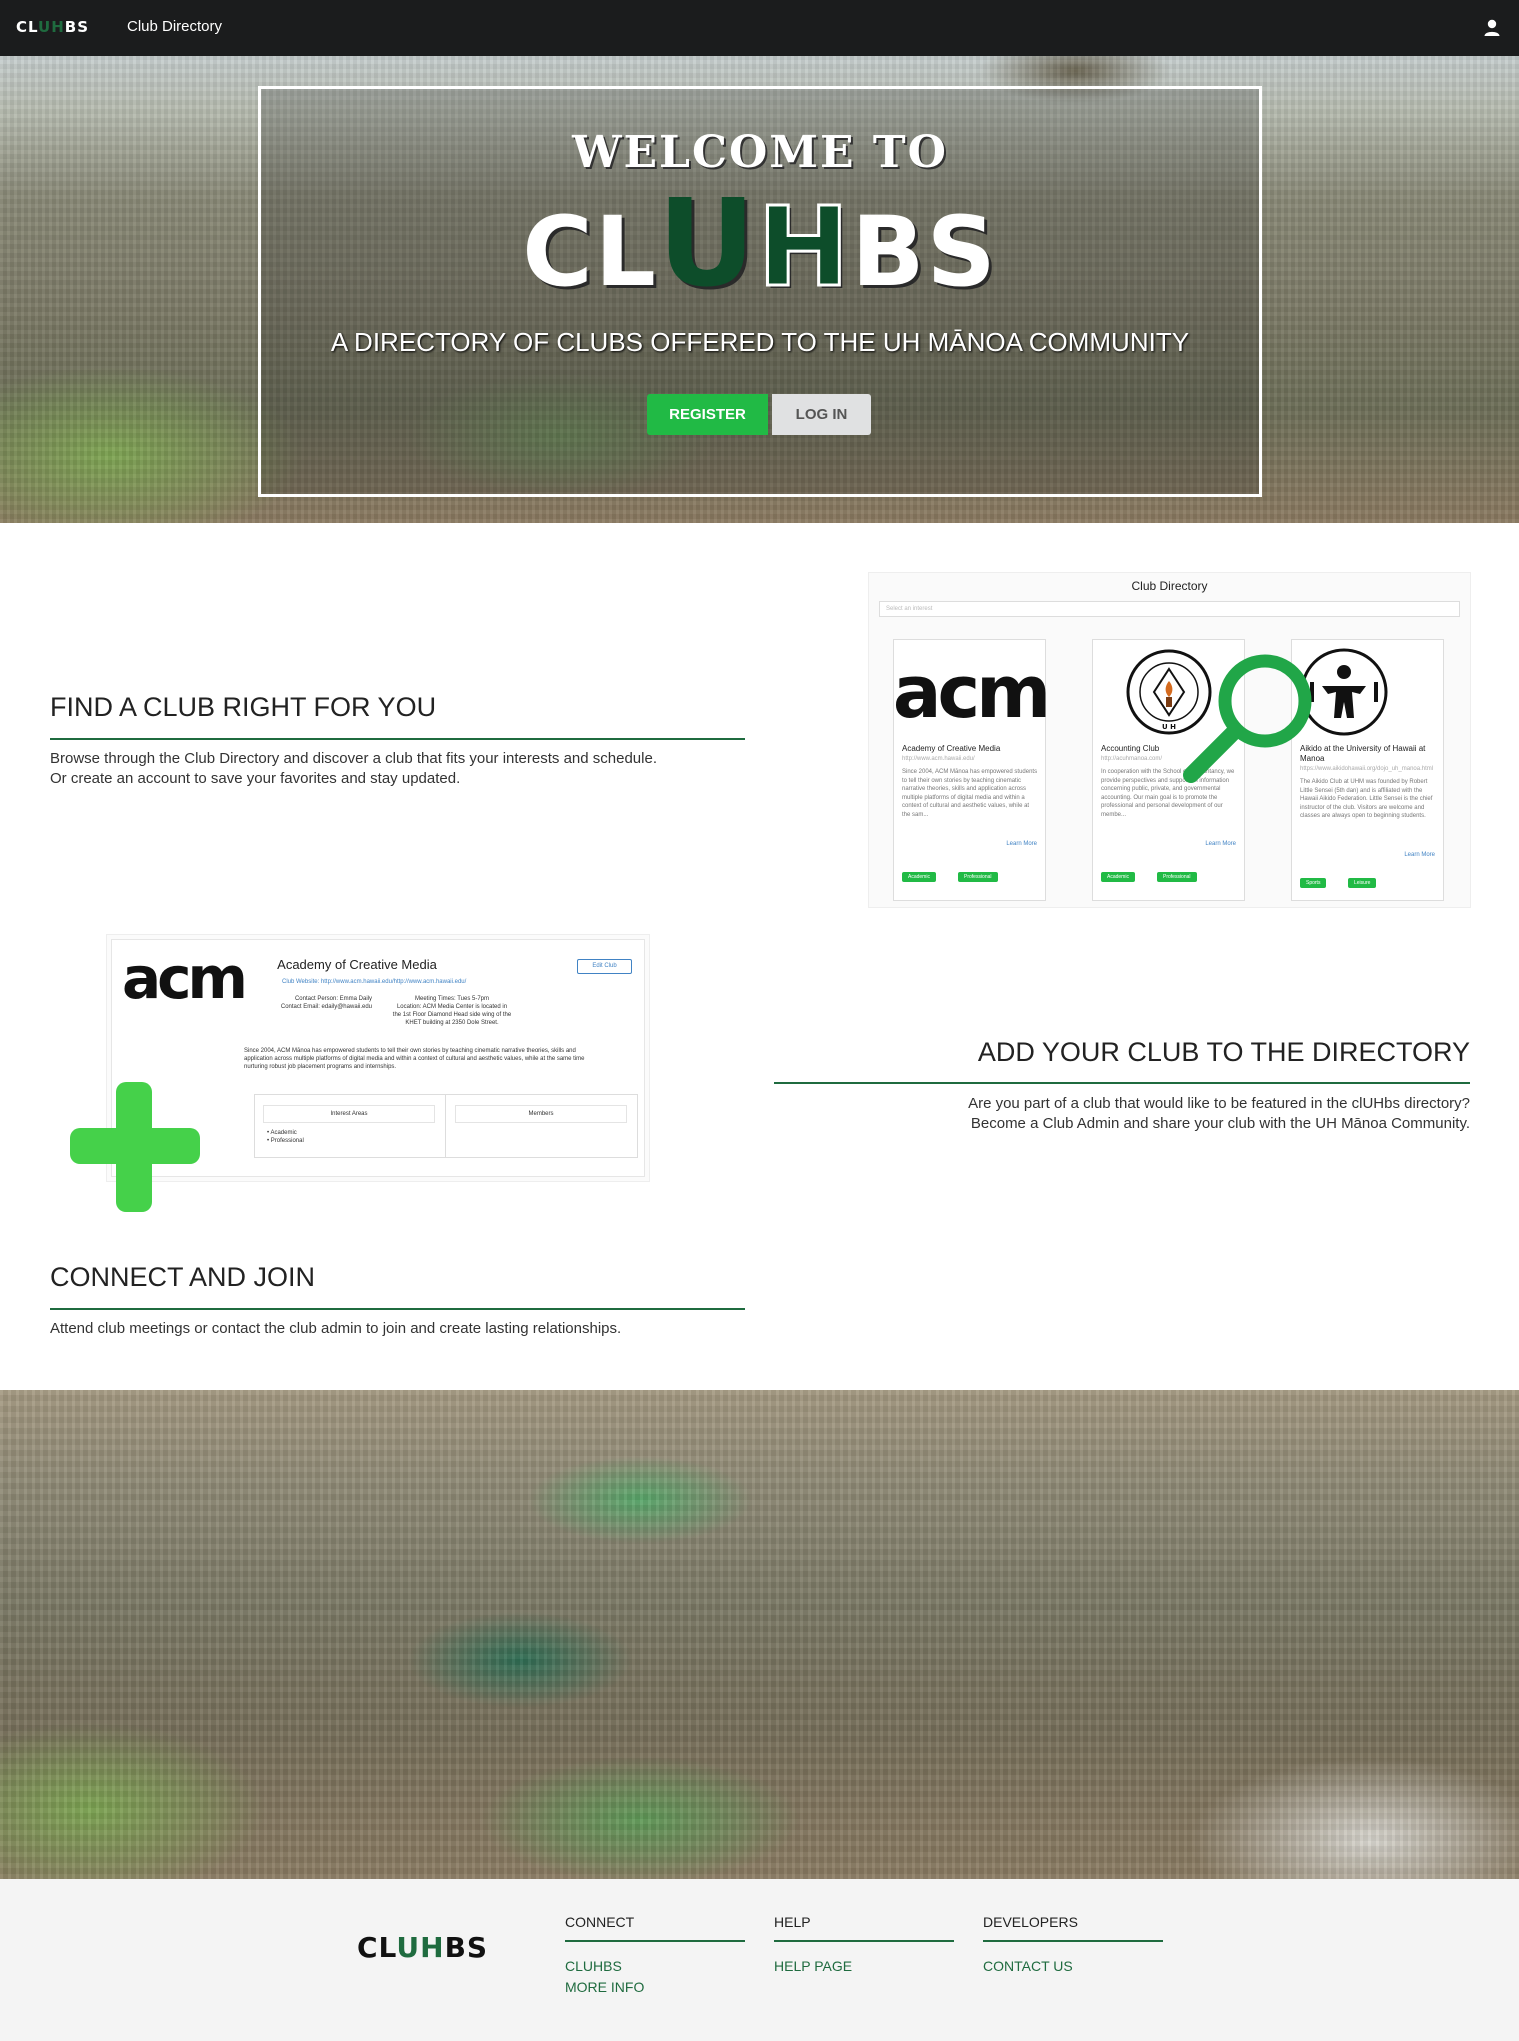 This screenshot has height=2041, width=1519. What do you see at coordinates (600, 1922) in the screenshot?
I see `footer-connect-heading: CONNECT` at bounding box center [600, 1922].